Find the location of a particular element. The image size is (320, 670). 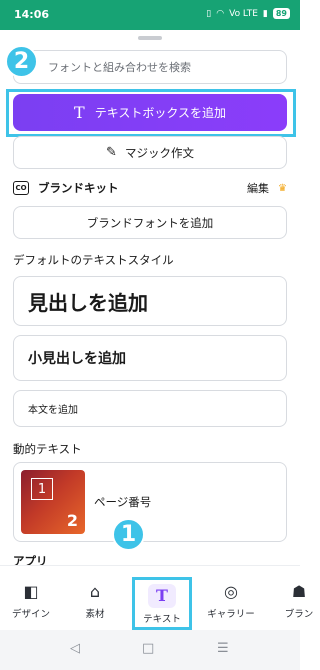

status-bar: 14:06 ▯ ◠ Vo LTE ▮ 89 is located at coordinates (150, 15).